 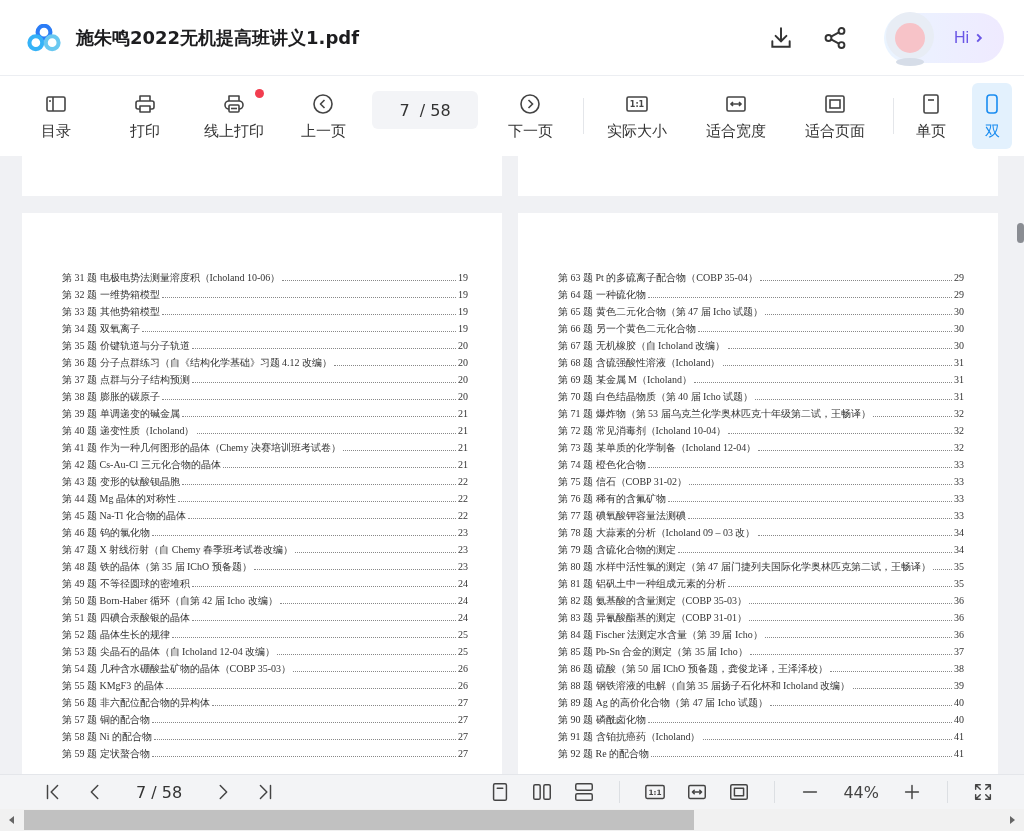 What do you see at coordinates (119, 498) in the screenshot?
I see `toc-entry-title: 第 44 题 Mg 晶体的对称性` at bounding box center [119, 498].